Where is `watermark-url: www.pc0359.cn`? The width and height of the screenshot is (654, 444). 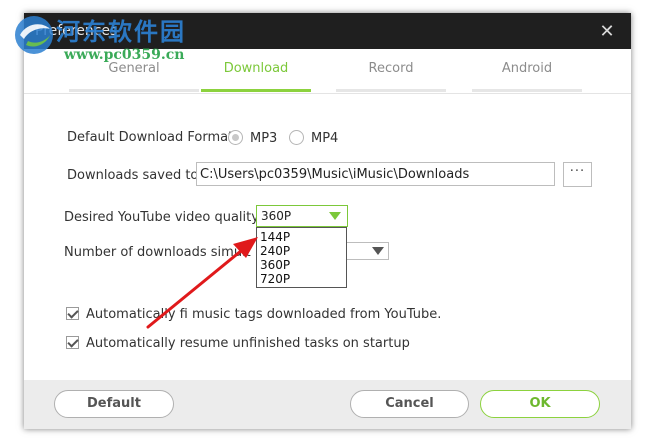
watermark-url: www.pc0359.cn is located at coordinates (124, 55).